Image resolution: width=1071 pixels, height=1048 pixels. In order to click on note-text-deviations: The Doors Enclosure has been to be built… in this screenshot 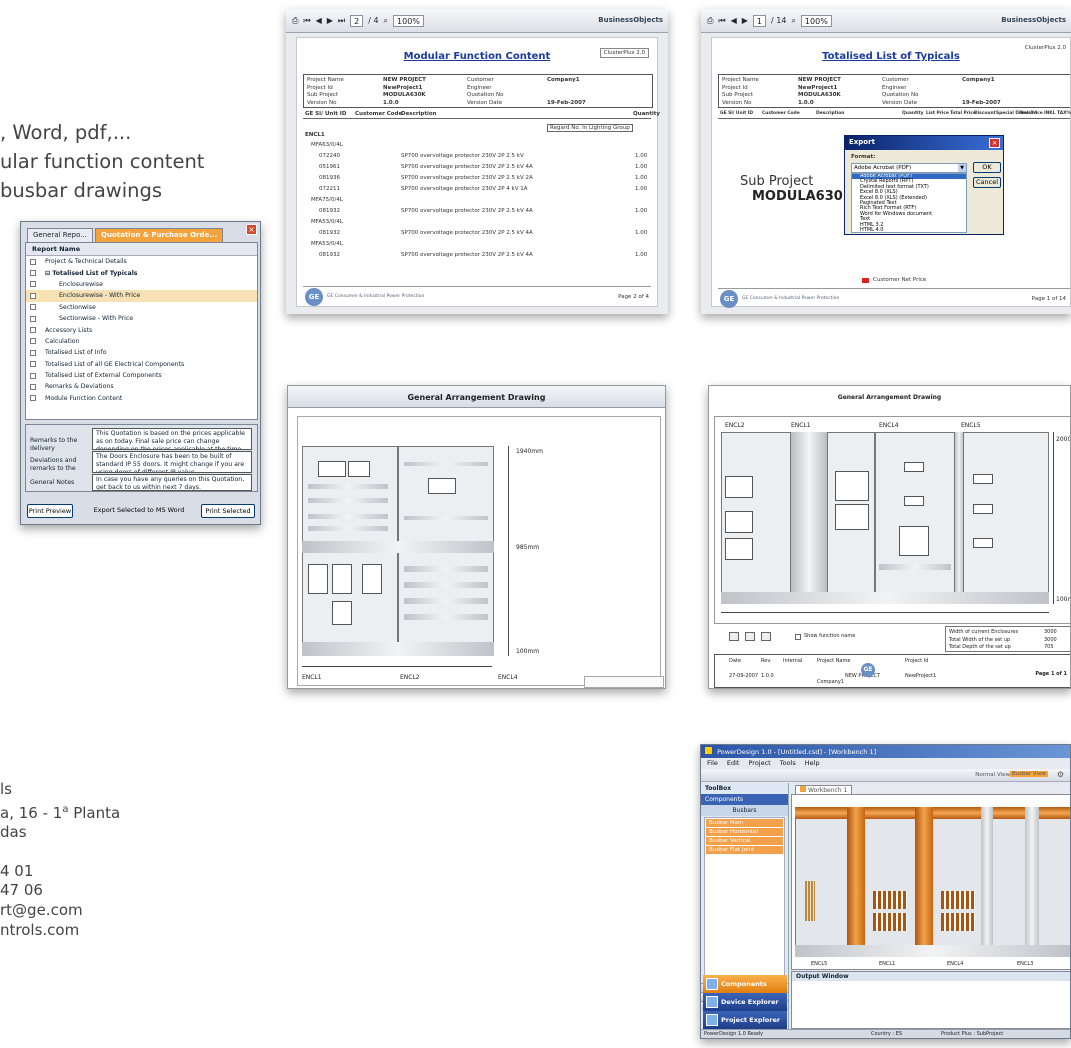, I will do `click(172, 462)`.